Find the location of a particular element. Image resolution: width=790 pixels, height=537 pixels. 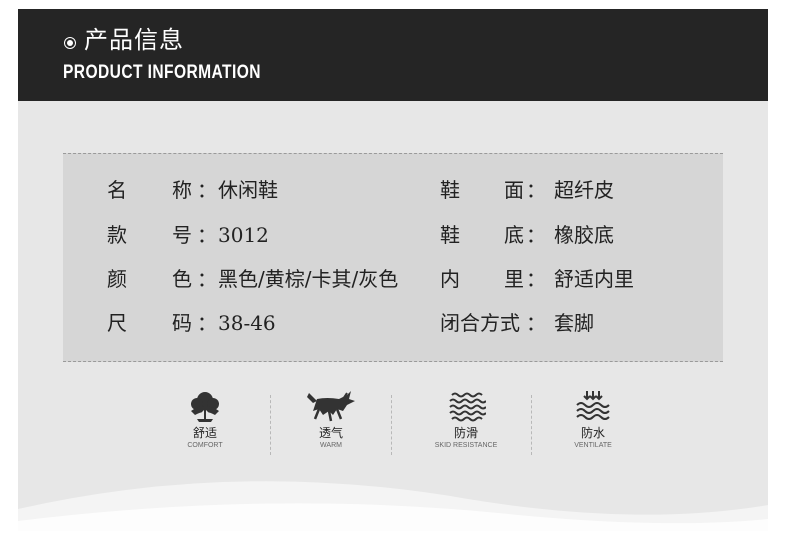

sole-value: 橡胶底 is located at coordinates (584, 235).